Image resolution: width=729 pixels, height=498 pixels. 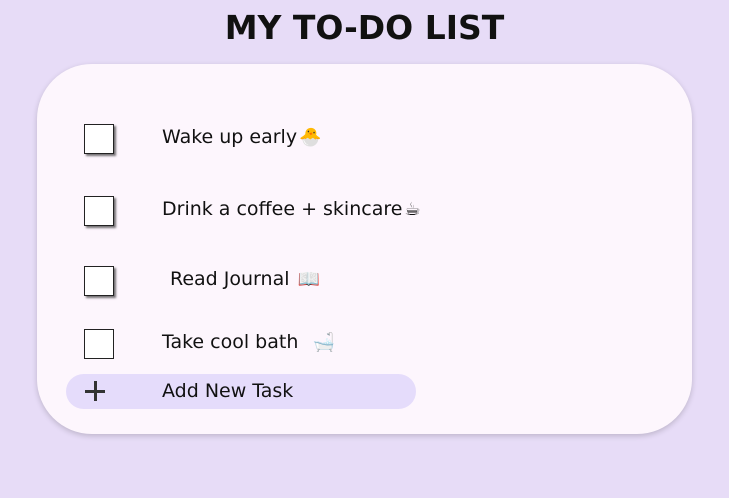 I want to click on add-new-task-button: Add New Task, so click(x=241, y=391).